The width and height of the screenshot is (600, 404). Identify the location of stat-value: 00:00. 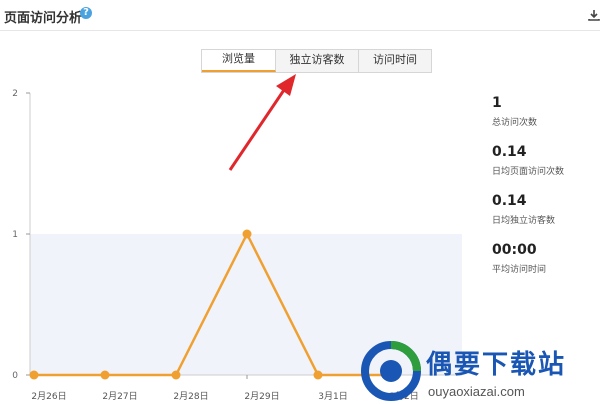
(514, 250).